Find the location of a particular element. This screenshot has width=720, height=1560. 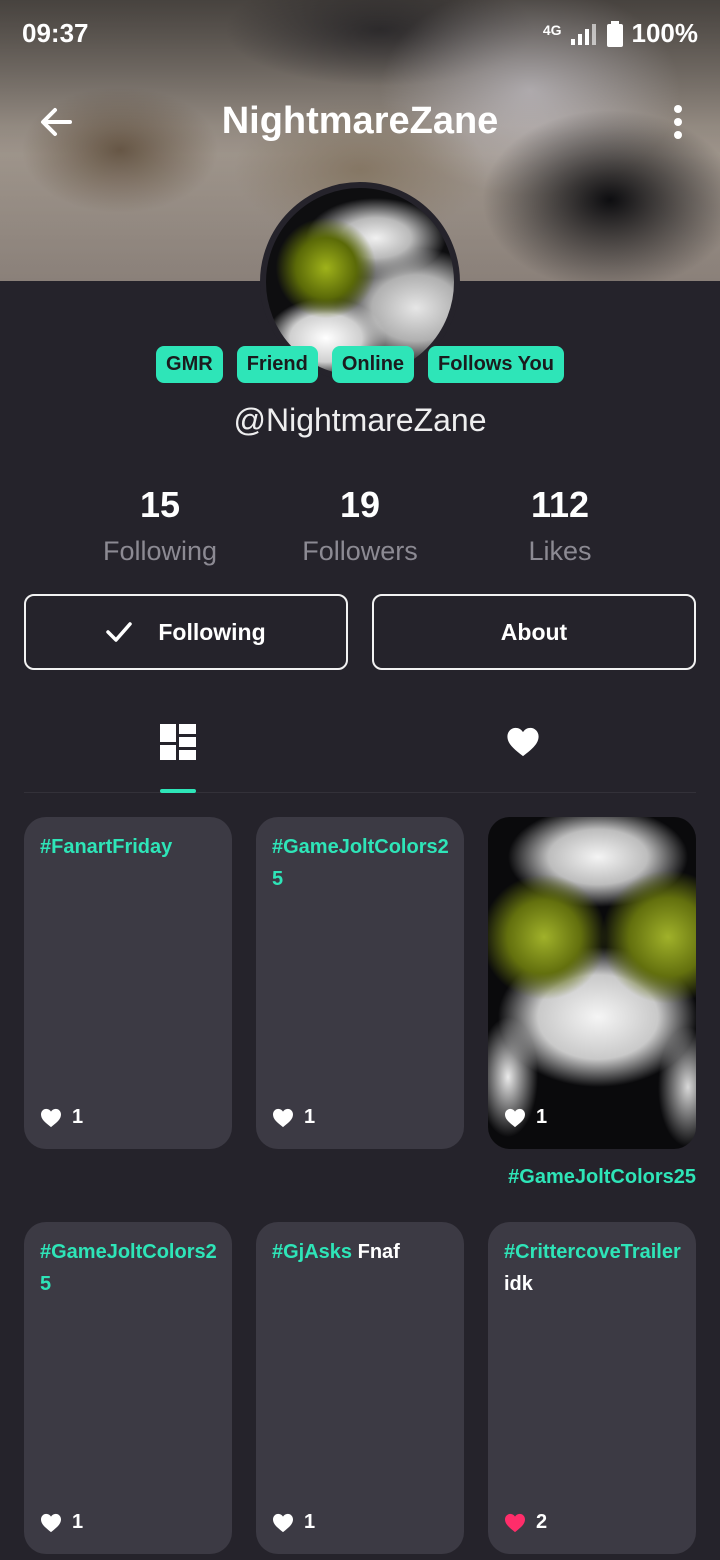

following-button-label: Following is located at coordinates (212, 631).